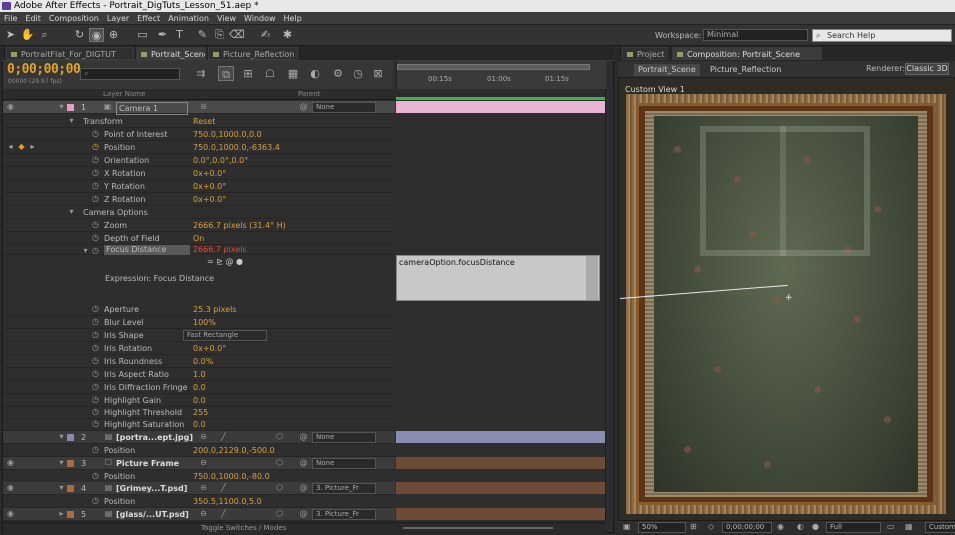 The image size is (955, 535). What do you see at coordinates (293, 73) in the screenshot?
I see `frame-blending-icon: ▦` at bounding box center [293, 73].